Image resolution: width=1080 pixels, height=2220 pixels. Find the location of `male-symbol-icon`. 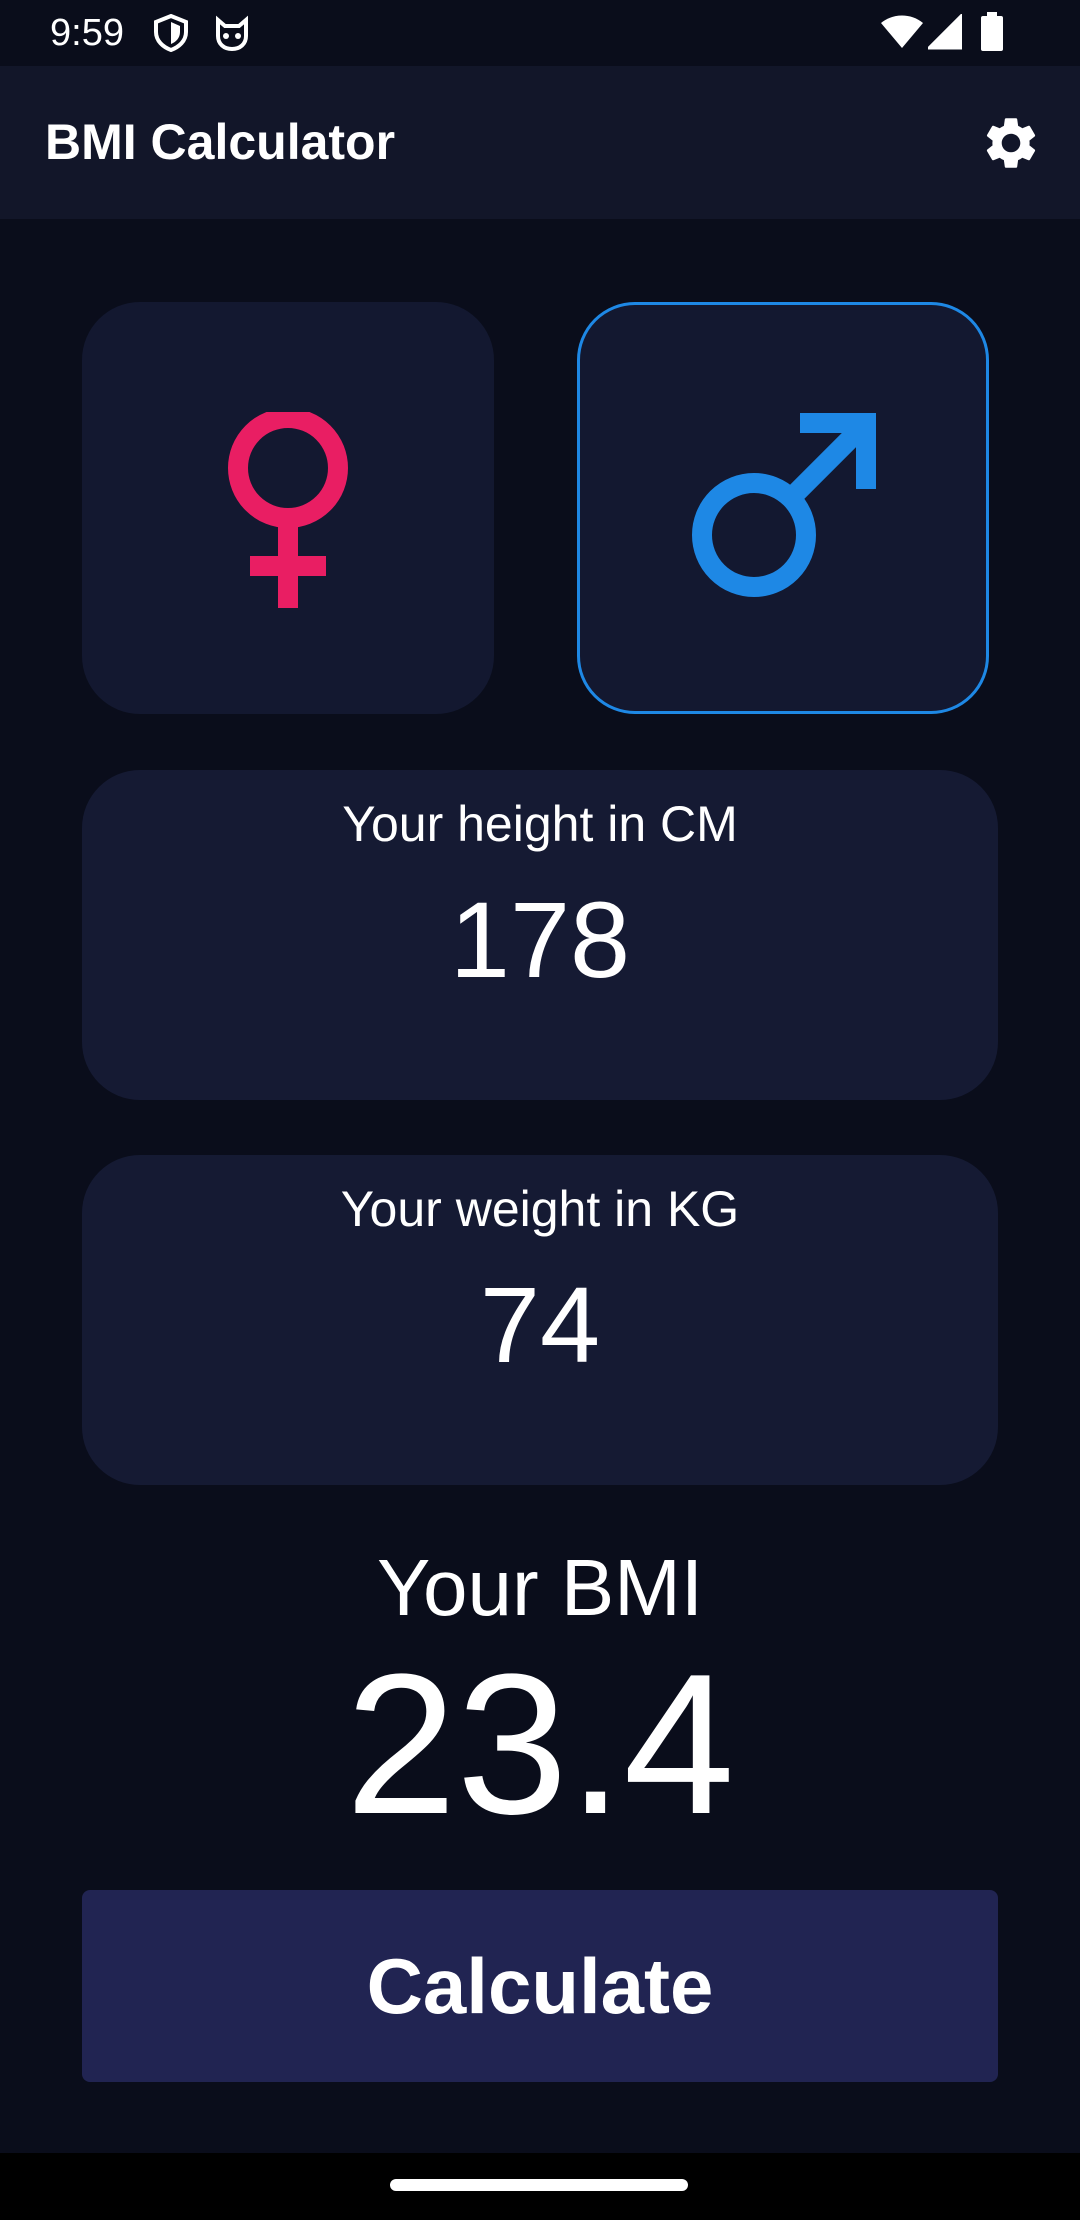

male-symbol-icon is located at coordinates (784, 505).